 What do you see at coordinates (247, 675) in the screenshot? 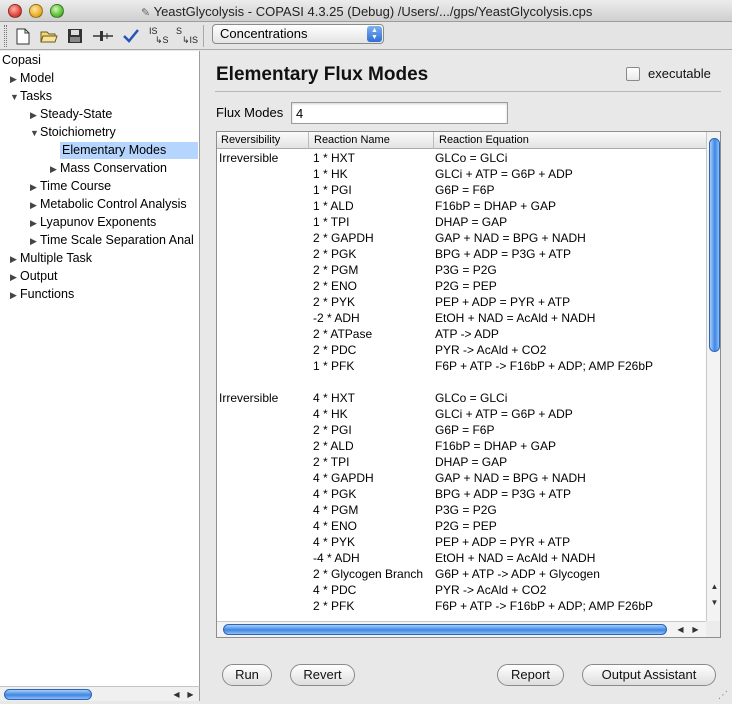
I see `run-button: Run` at bounding box center [247, 675].